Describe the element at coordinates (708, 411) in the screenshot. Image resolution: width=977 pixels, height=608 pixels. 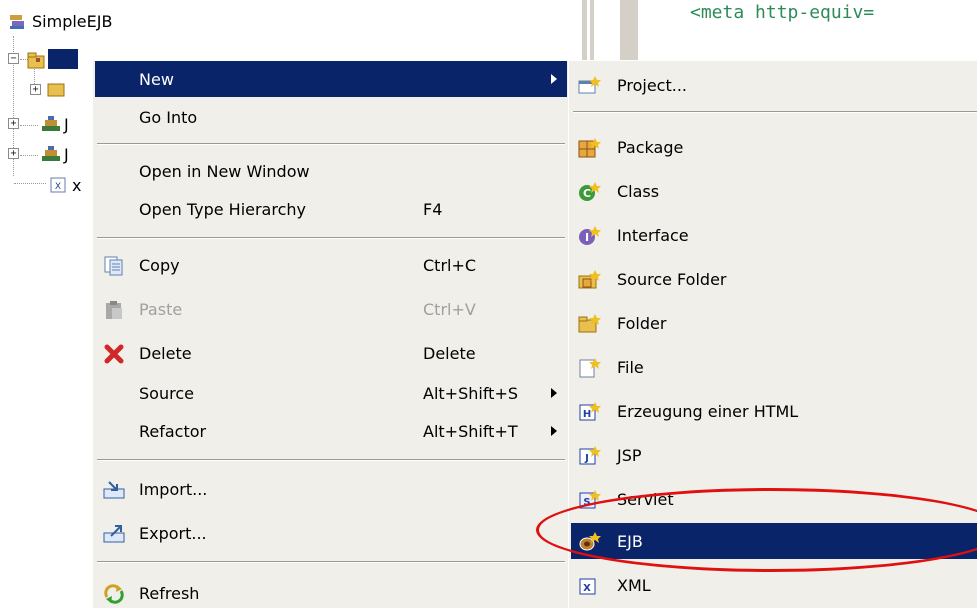
I see `menu-item-label: Erzeugung einer HTML` at that location.